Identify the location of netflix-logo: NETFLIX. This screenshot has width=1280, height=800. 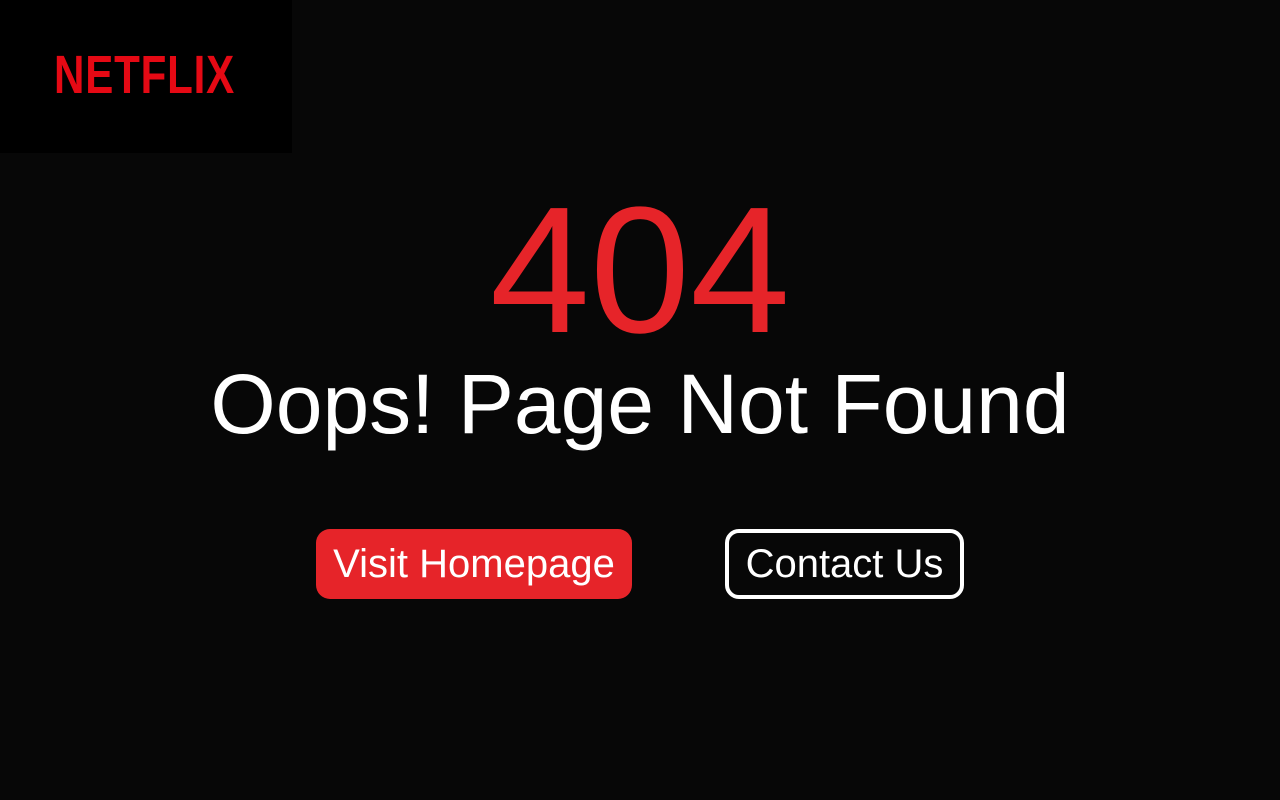
(144, 75).